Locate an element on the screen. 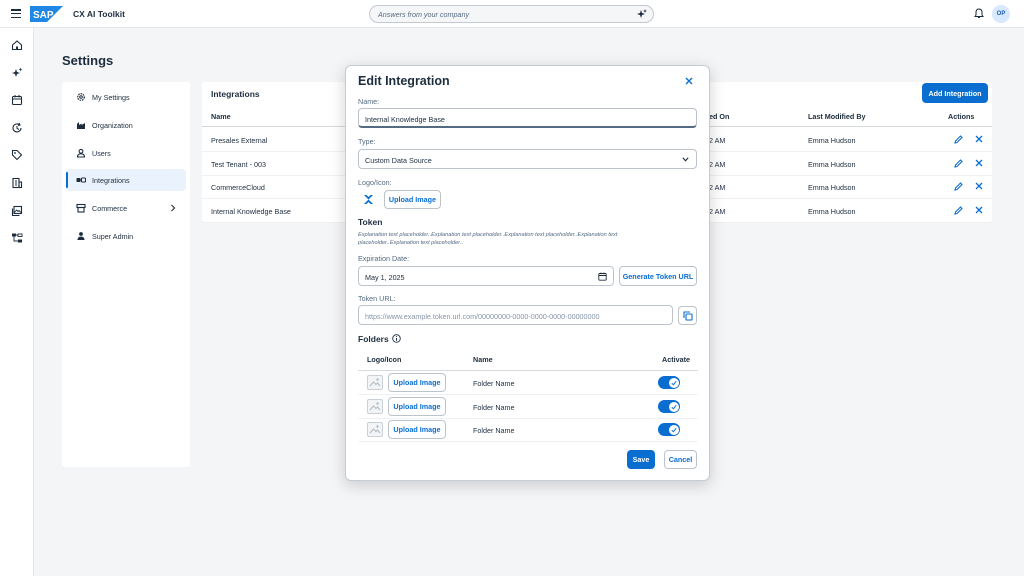 Image resolution: width=1024 pixels, height=576 pixels. search-bar is located at coordinates (511, 14).